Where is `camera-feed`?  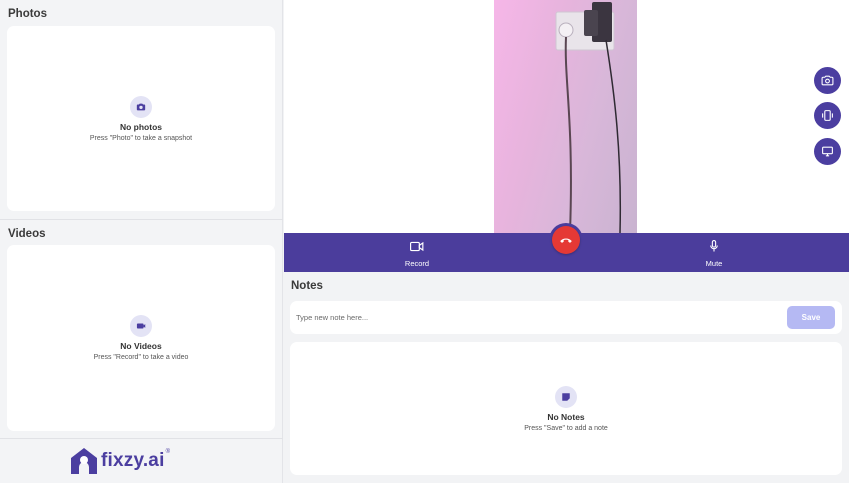
camera-feed is located at coordinates (565, 116).